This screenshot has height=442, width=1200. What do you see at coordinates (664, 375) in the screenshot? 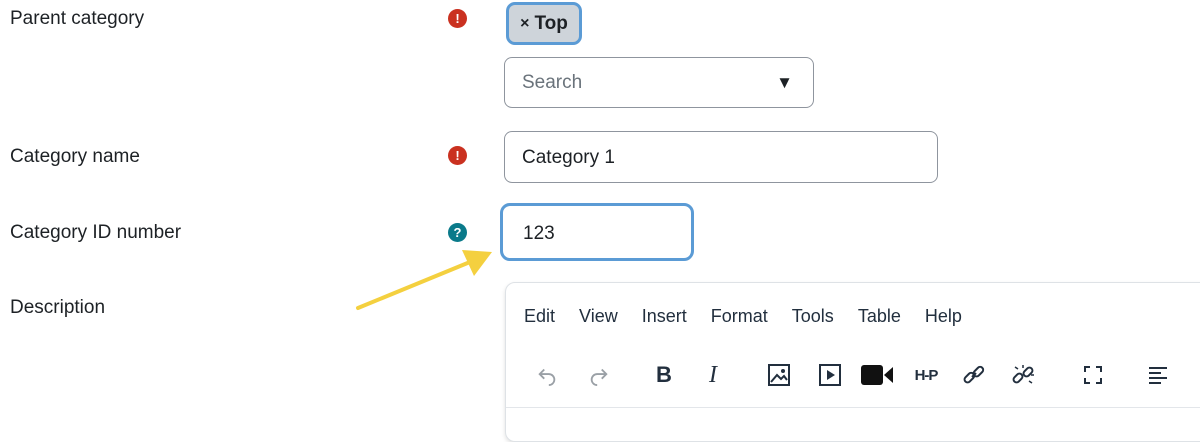
I see `bold-icon: B` at bounding box center [664, 375].